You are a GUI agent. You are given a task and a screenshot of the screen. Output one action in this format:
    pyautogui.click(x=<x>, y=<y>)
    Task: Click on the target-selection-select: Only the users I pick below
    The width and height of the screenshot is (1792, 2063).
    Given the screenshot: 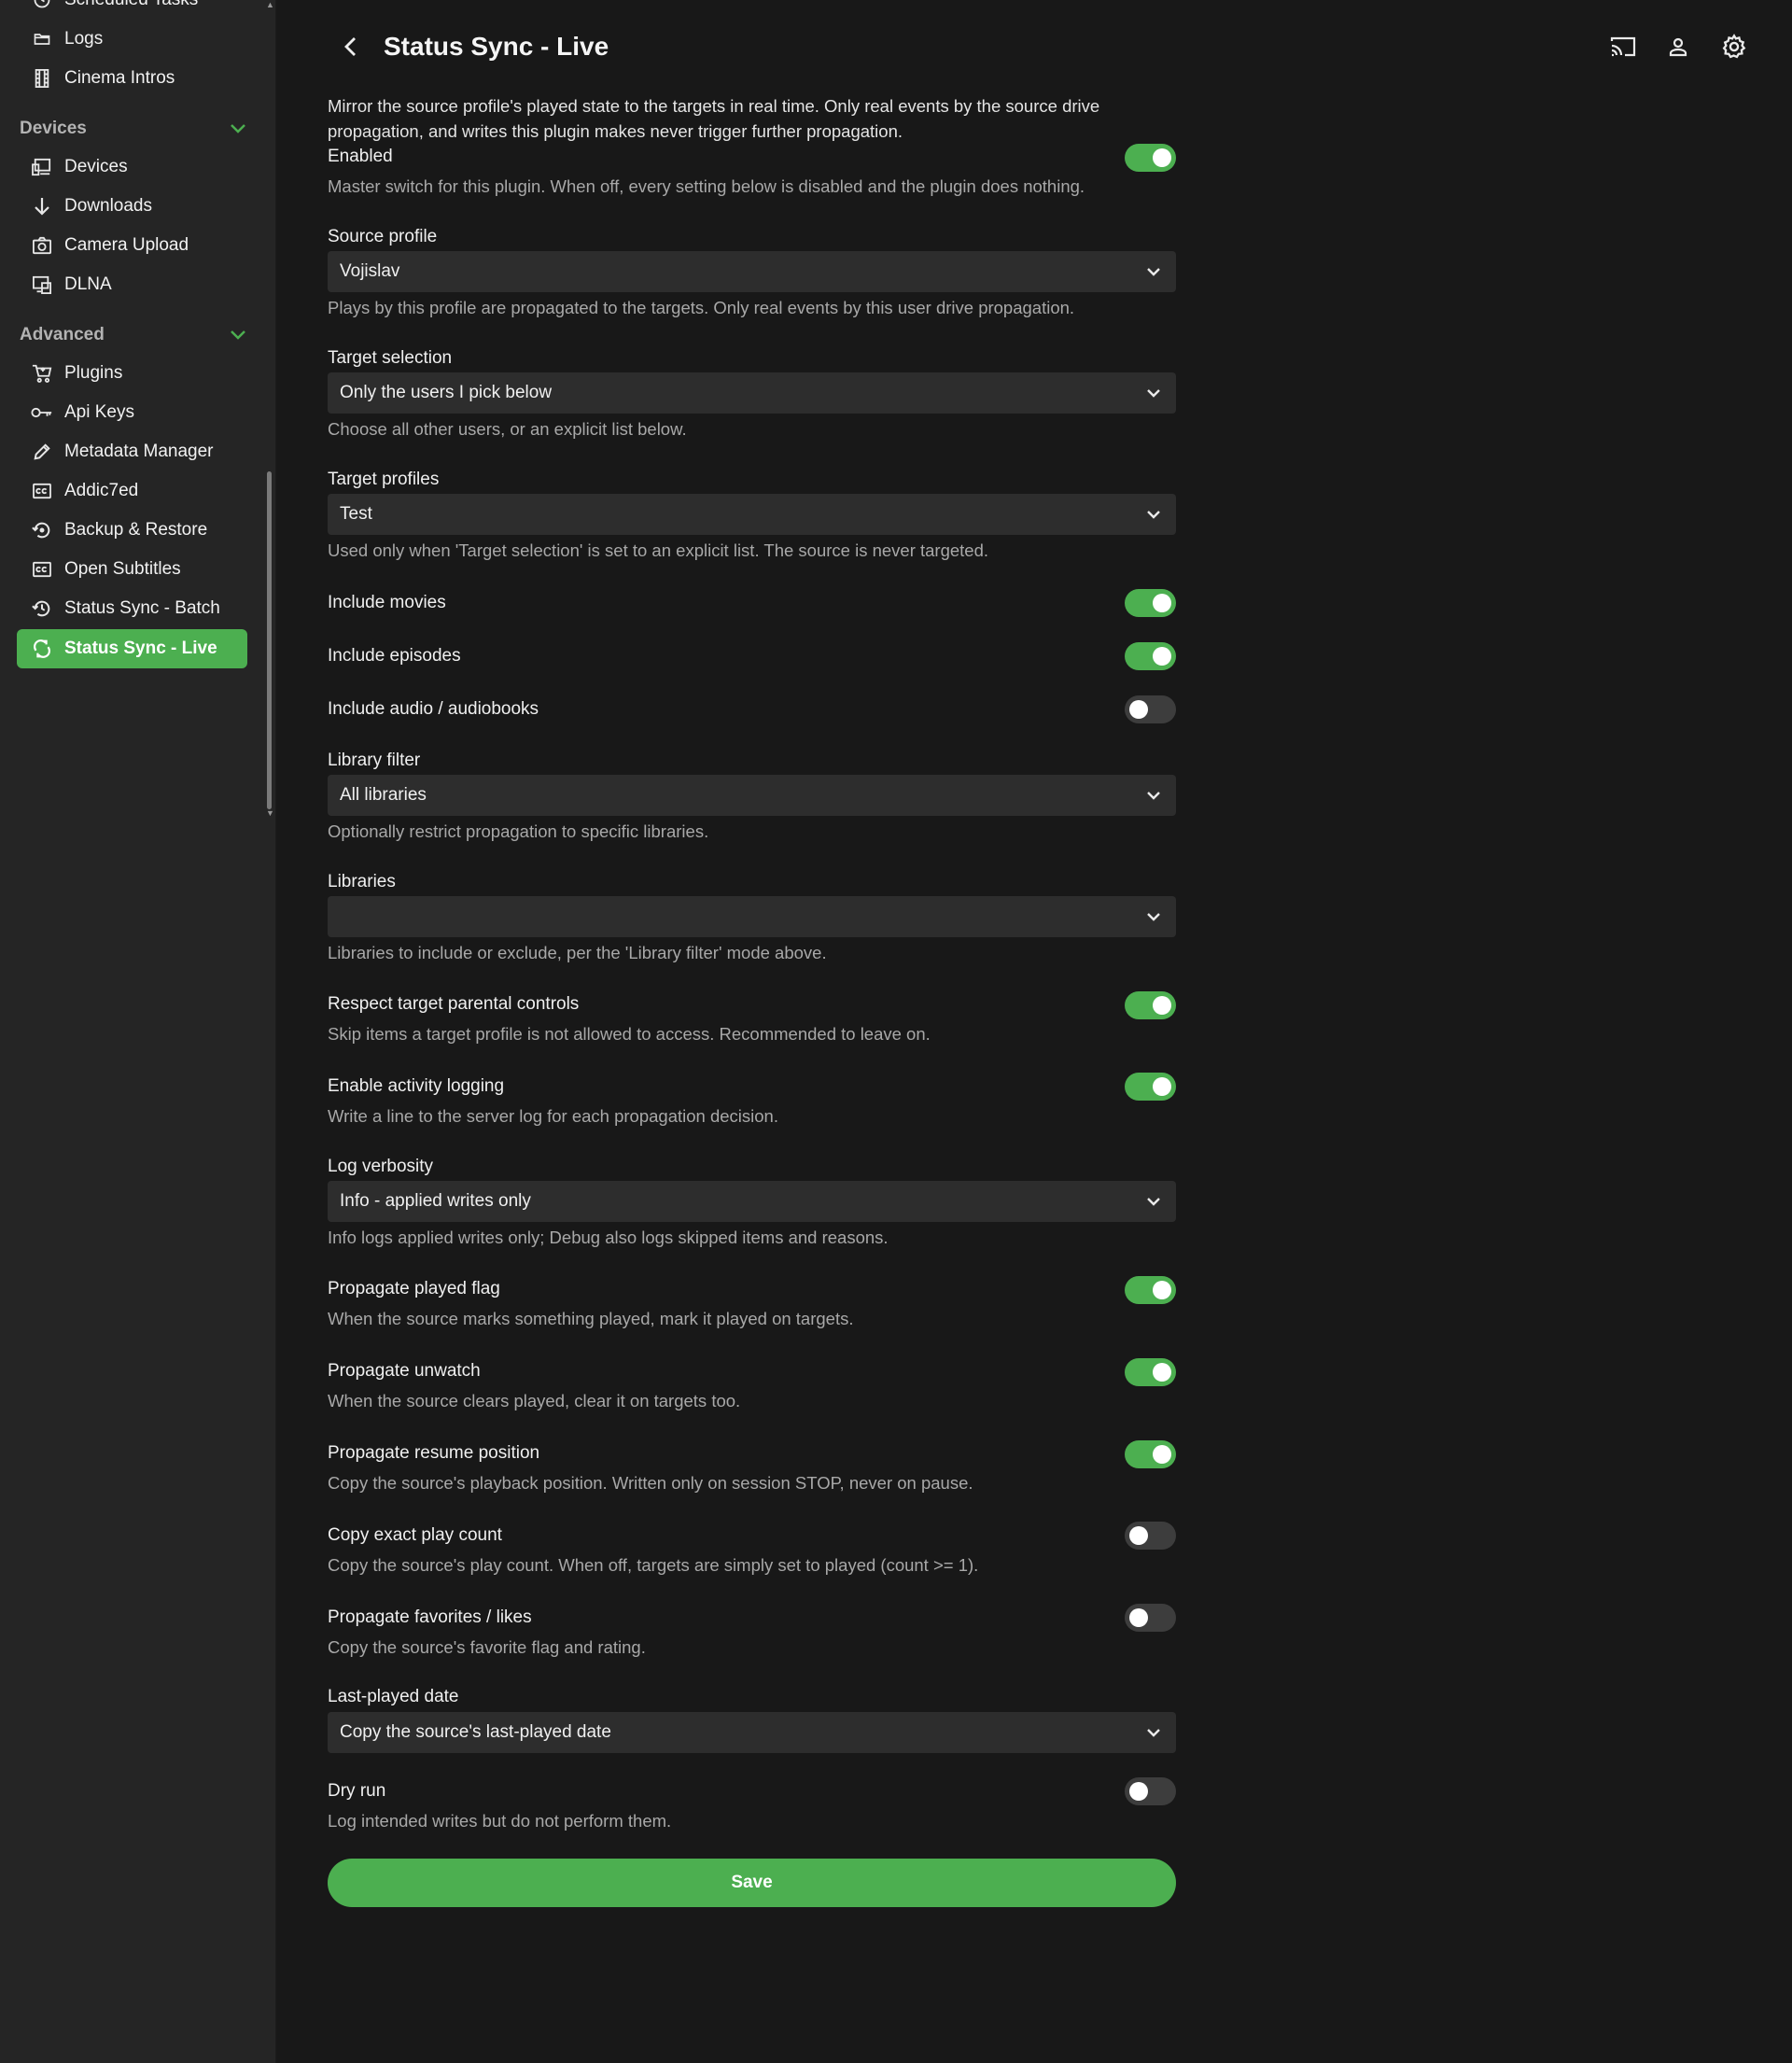 What is the action you would take?
    pyautogui.click(x=752, y=393)
    